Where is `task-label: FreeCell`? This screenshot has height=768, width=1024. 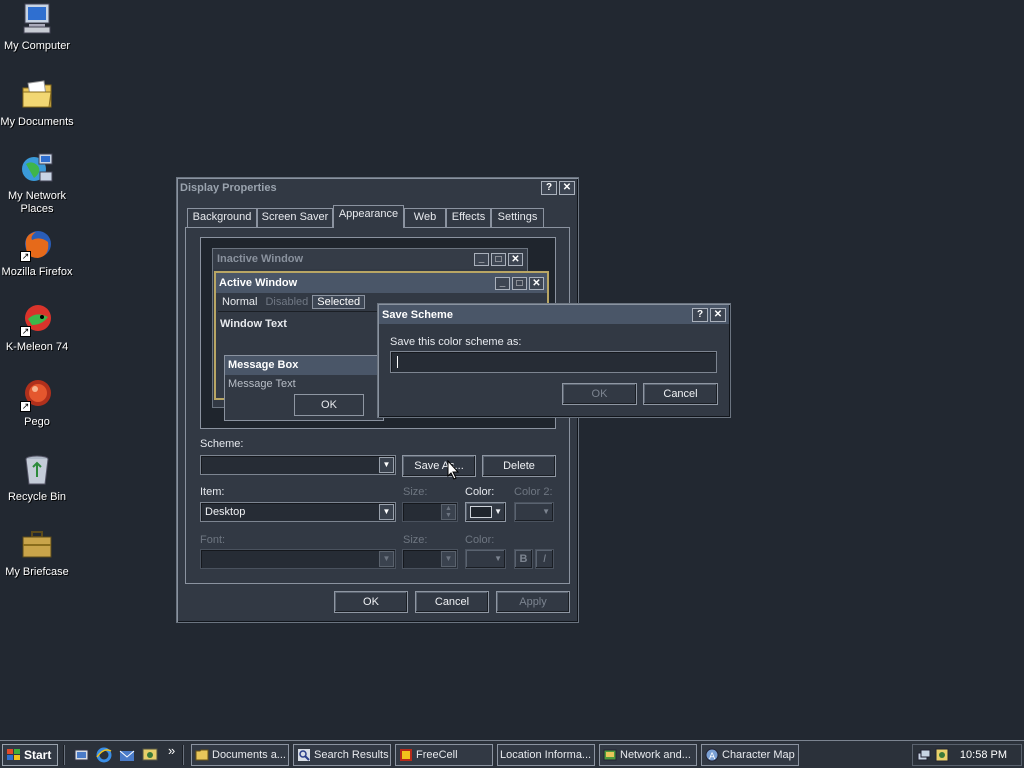
task-label: FreeCell is located at coordinates (437, 755).